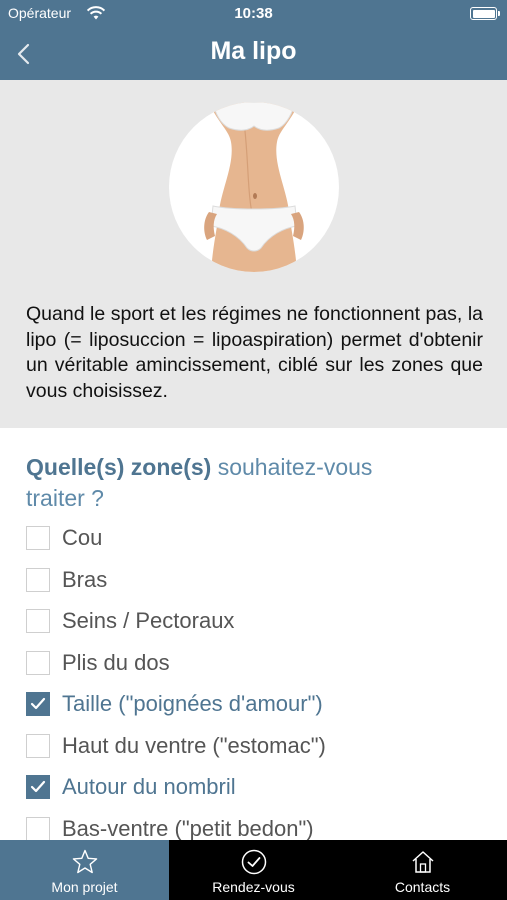 The image size is (507, 900). What do you see at coordinates (254, 862) in the screenshot?
I see `check-circle-icon` at bounding box center [254, 862].